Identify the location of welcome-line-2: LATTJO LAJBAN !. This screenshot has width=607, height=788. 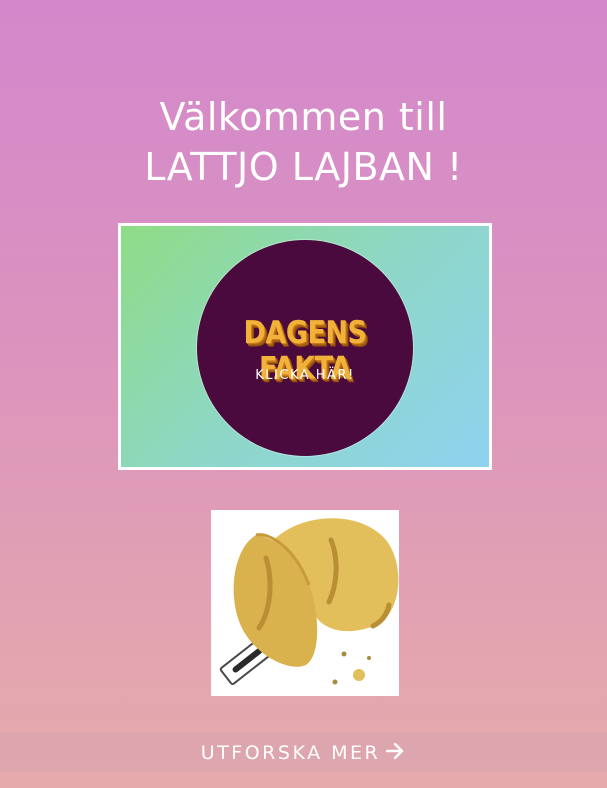
(303, 167).